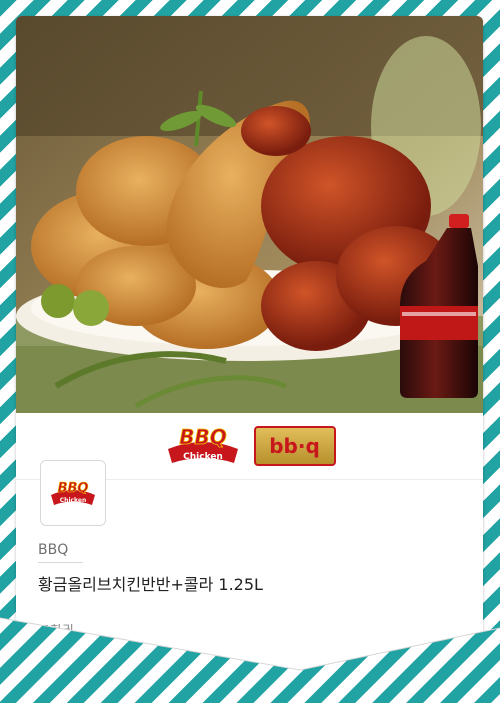 This screenshot has width=500, height=703. I want to click on brand-avatar: BBQ Chicken, so click(73, 493).